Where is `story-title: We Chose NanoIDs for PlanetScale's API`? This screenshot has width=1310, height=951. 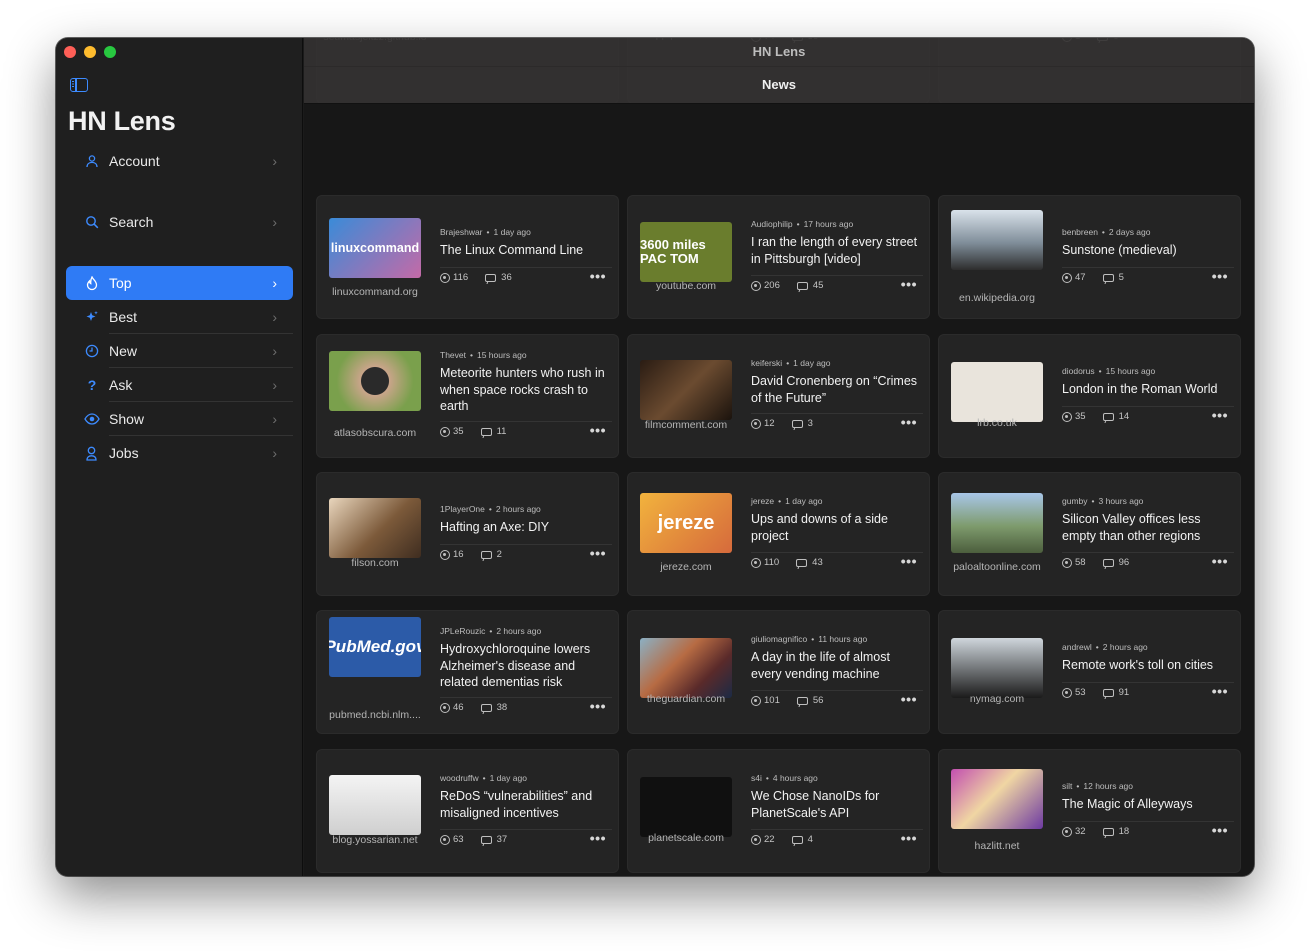 story-title: We Chose NanoIDs for PlanetScale's API is located at coordinates (837, 804).